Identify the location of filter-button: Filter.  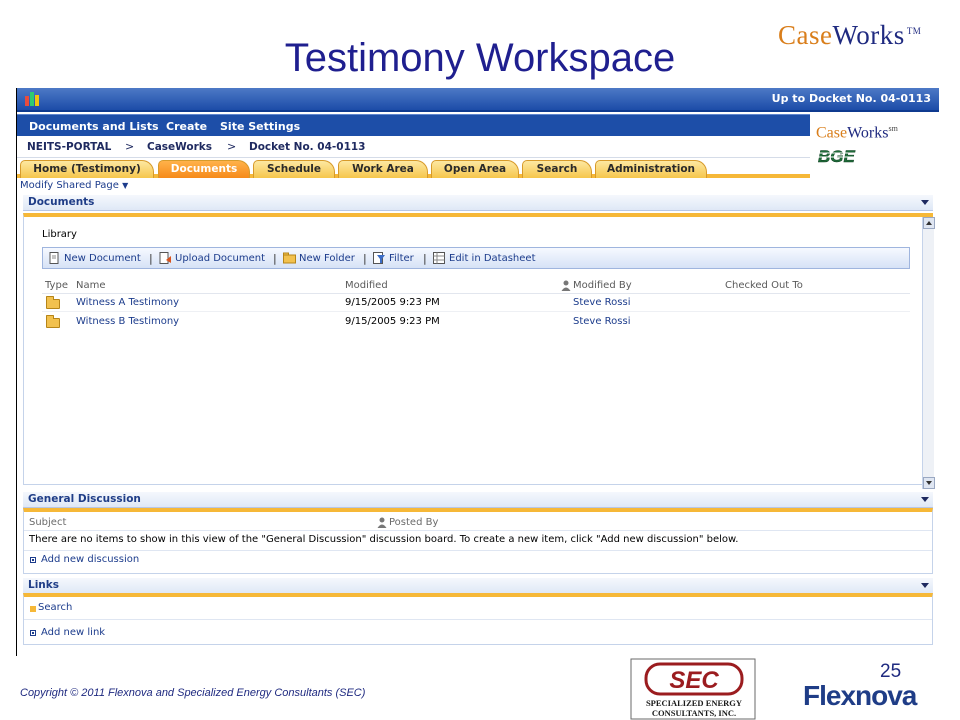
(401, 258).